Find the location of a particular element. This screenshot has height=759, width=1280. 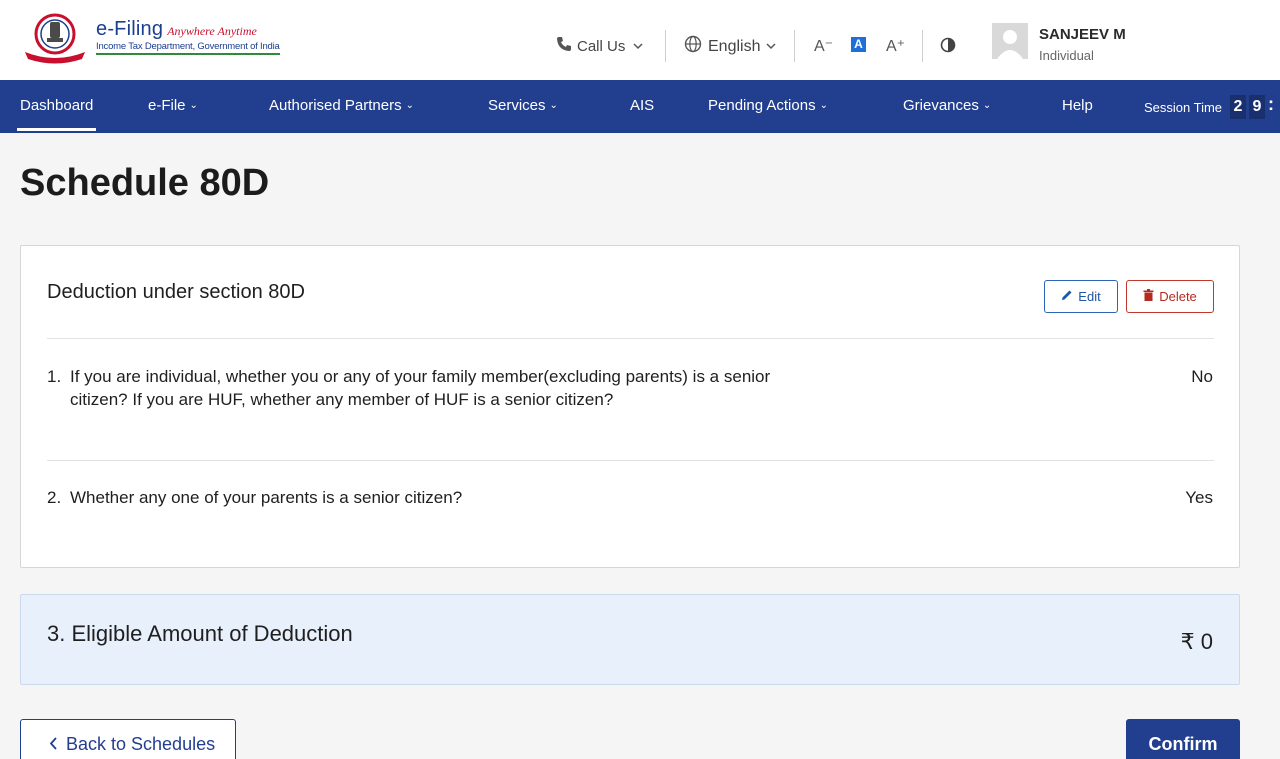

session-digit: 9 is located at coordinates (1257, 107).